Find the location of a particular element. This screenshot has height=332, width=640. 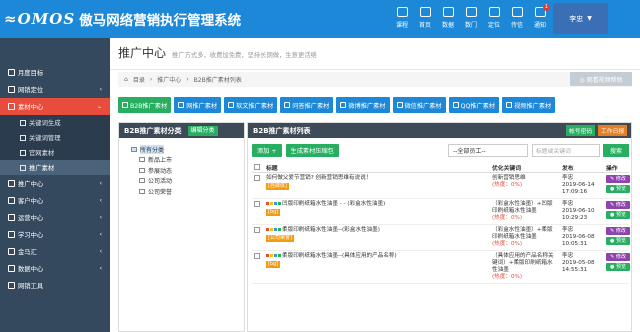

sidebar-subitem: 关键词管理 is located at coordinates (55, 137).